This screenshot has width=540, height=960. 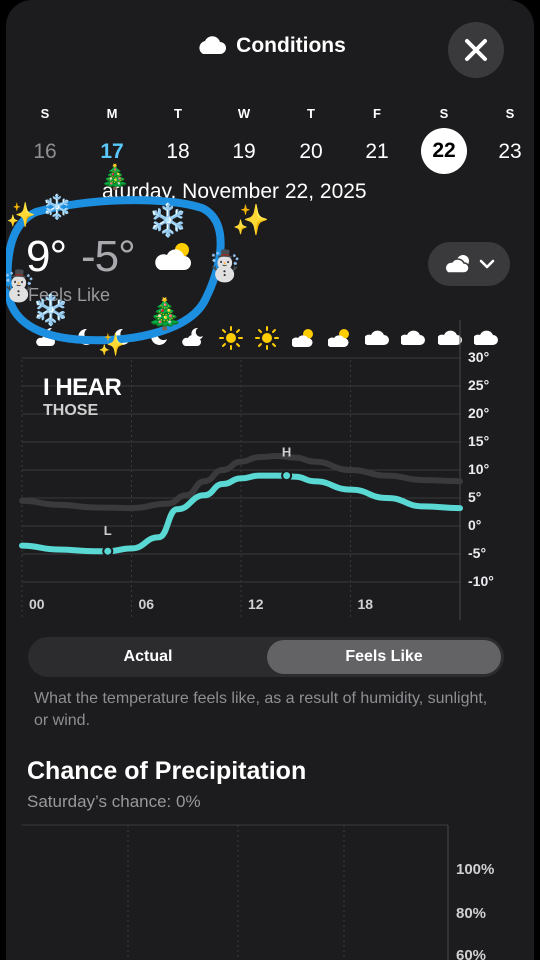 What do you see at coordinates (244, 113) in the screenshot?
I see `day-of-week-label: W` at bounding box center [244, 113].